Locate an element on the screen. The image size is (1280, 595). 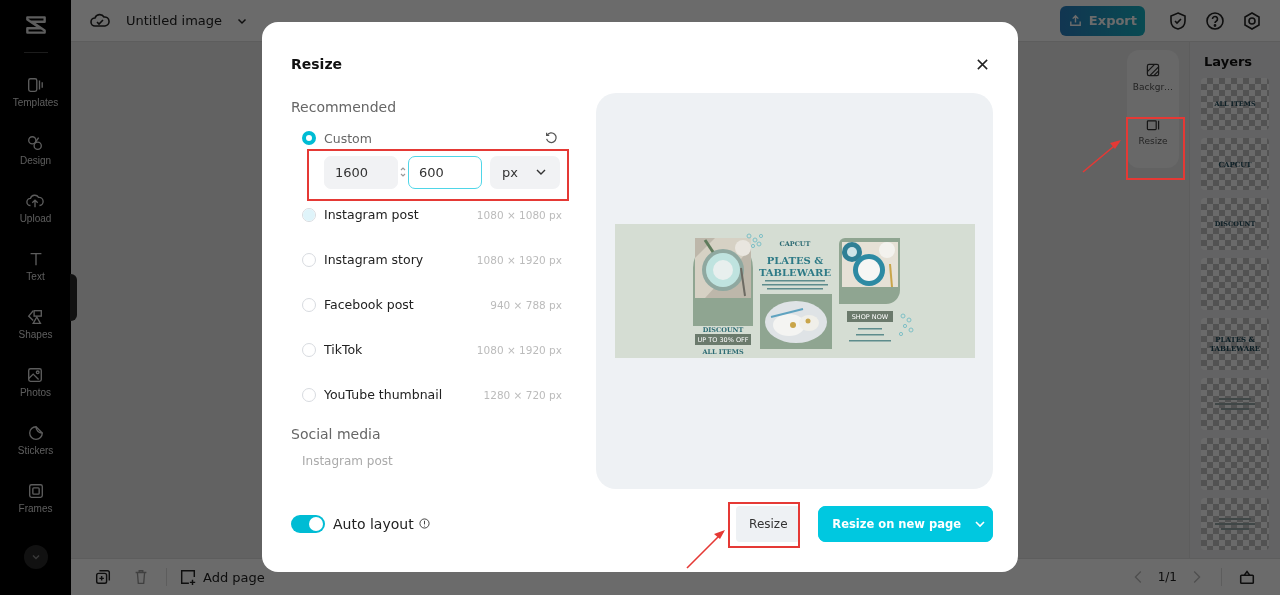
auto-layout-toggle is located at coordinates (308, 523).